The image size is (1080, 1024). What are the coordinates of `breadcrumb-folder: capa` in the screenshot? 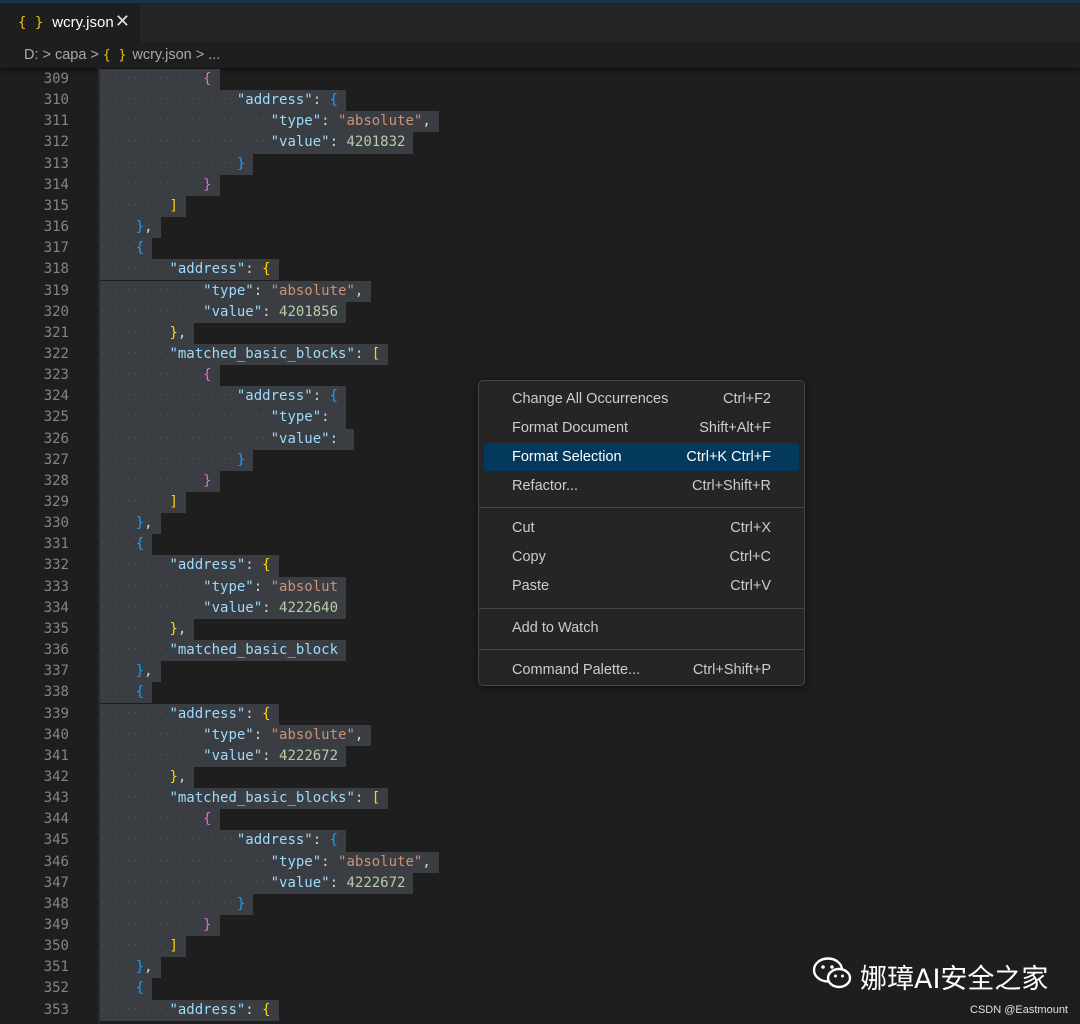 It's located at (70, 55).